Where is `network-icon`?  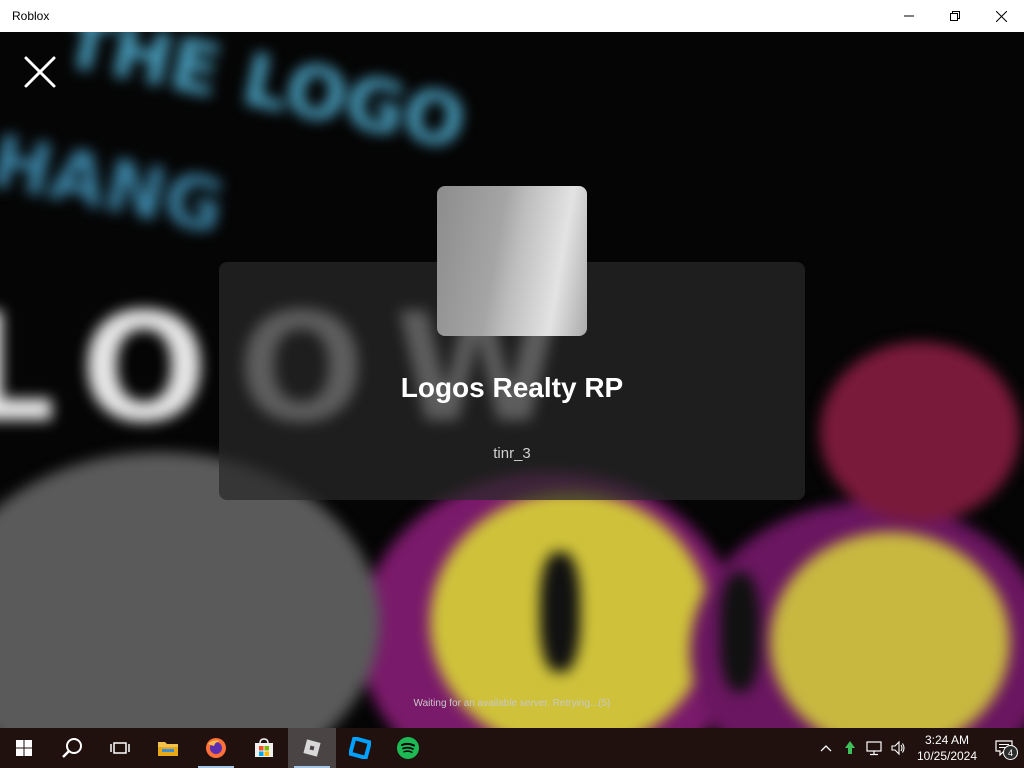 network-icon is located at coordinates (874, 748).